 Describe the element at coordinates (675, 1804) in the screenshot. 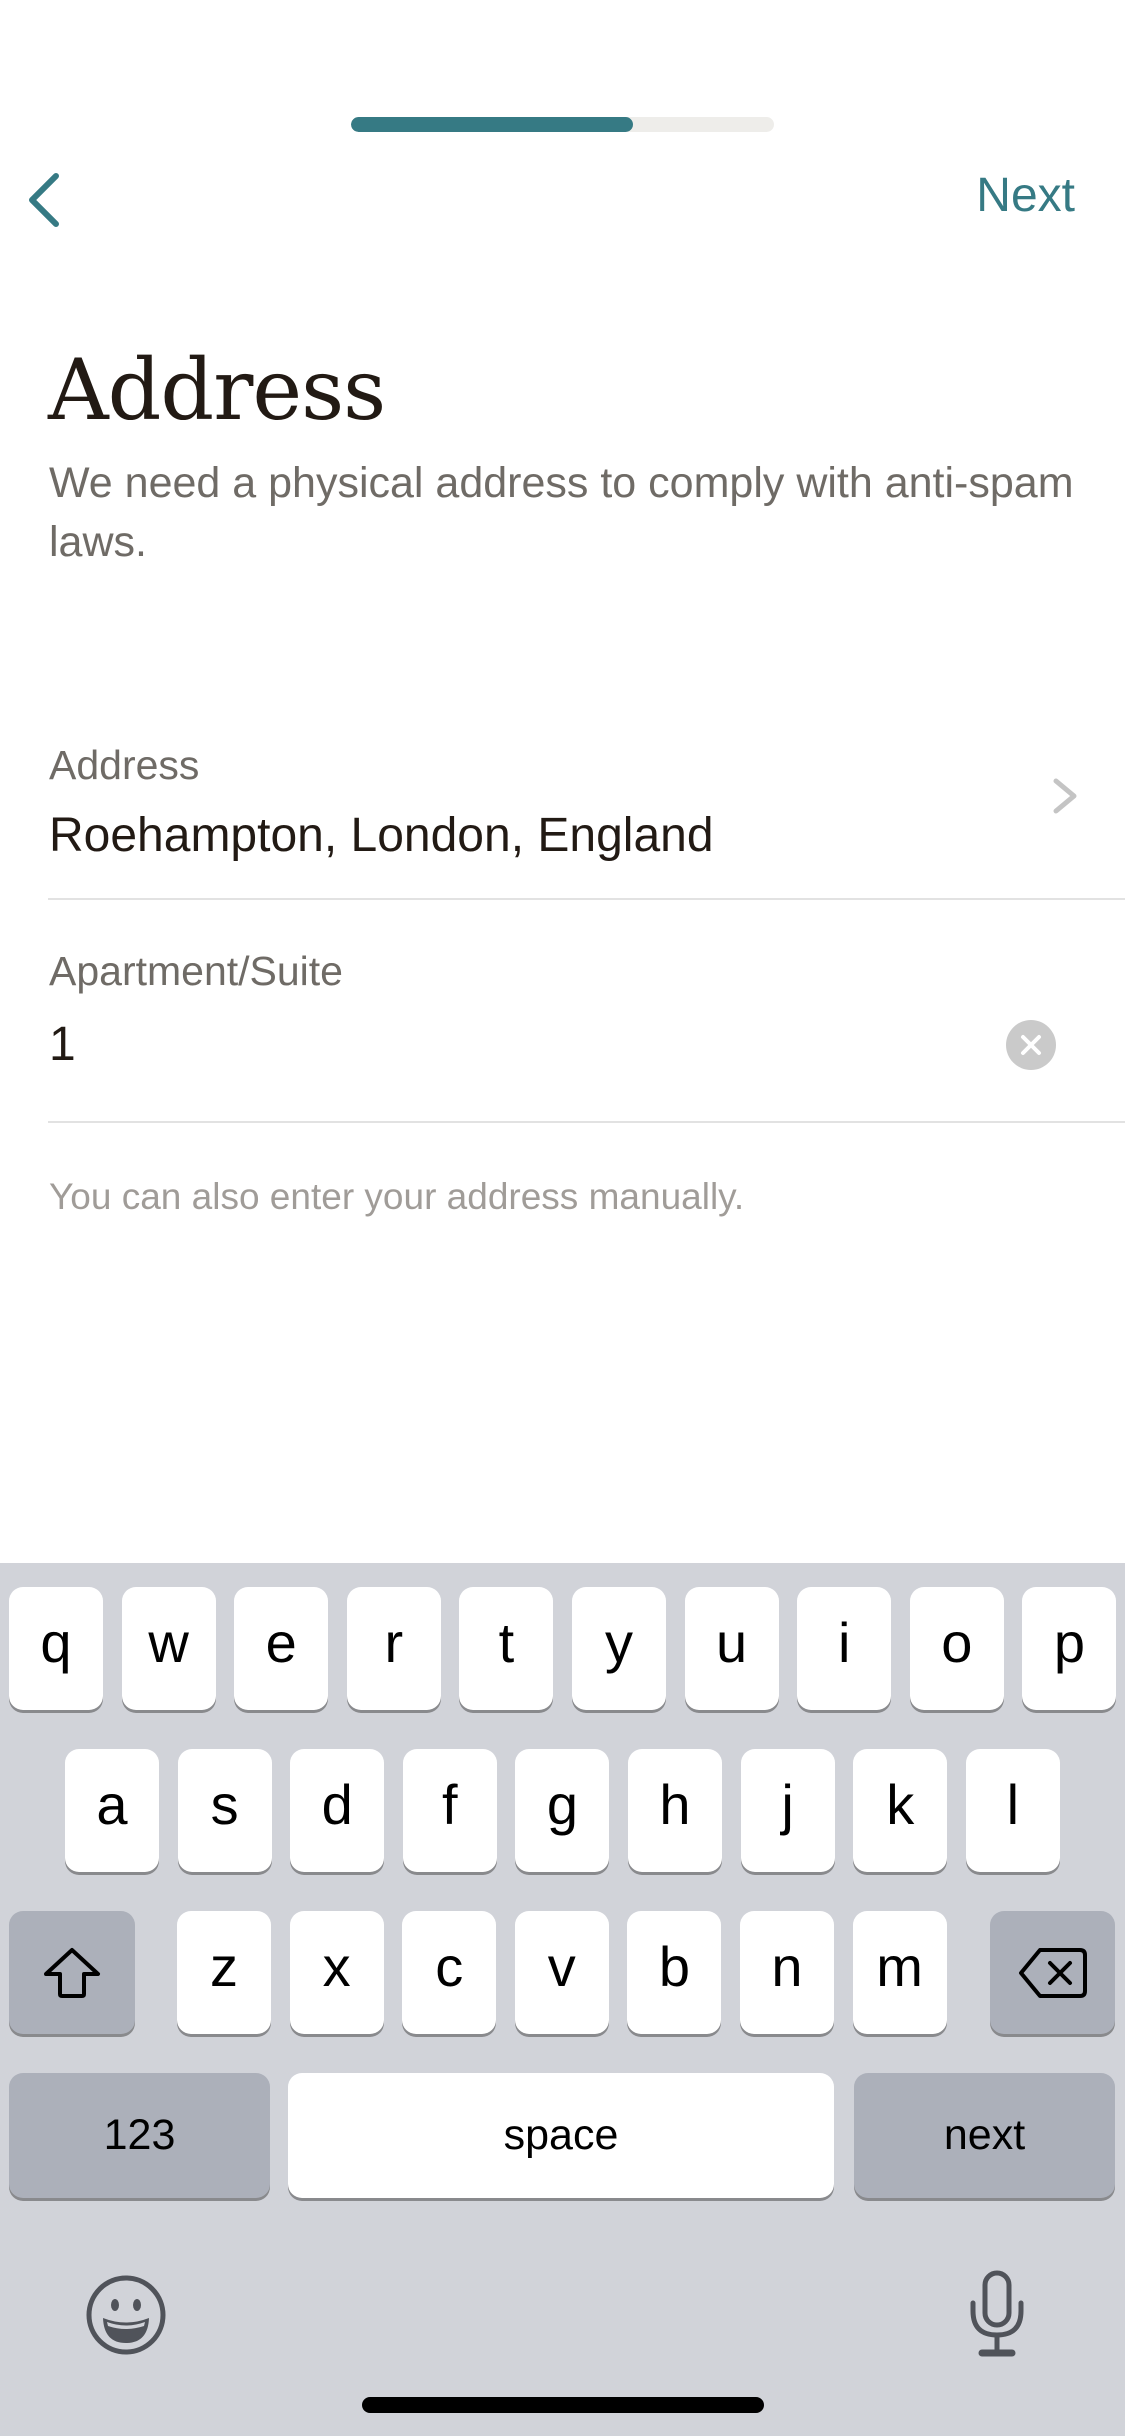

I see `key-label: h` at that location.